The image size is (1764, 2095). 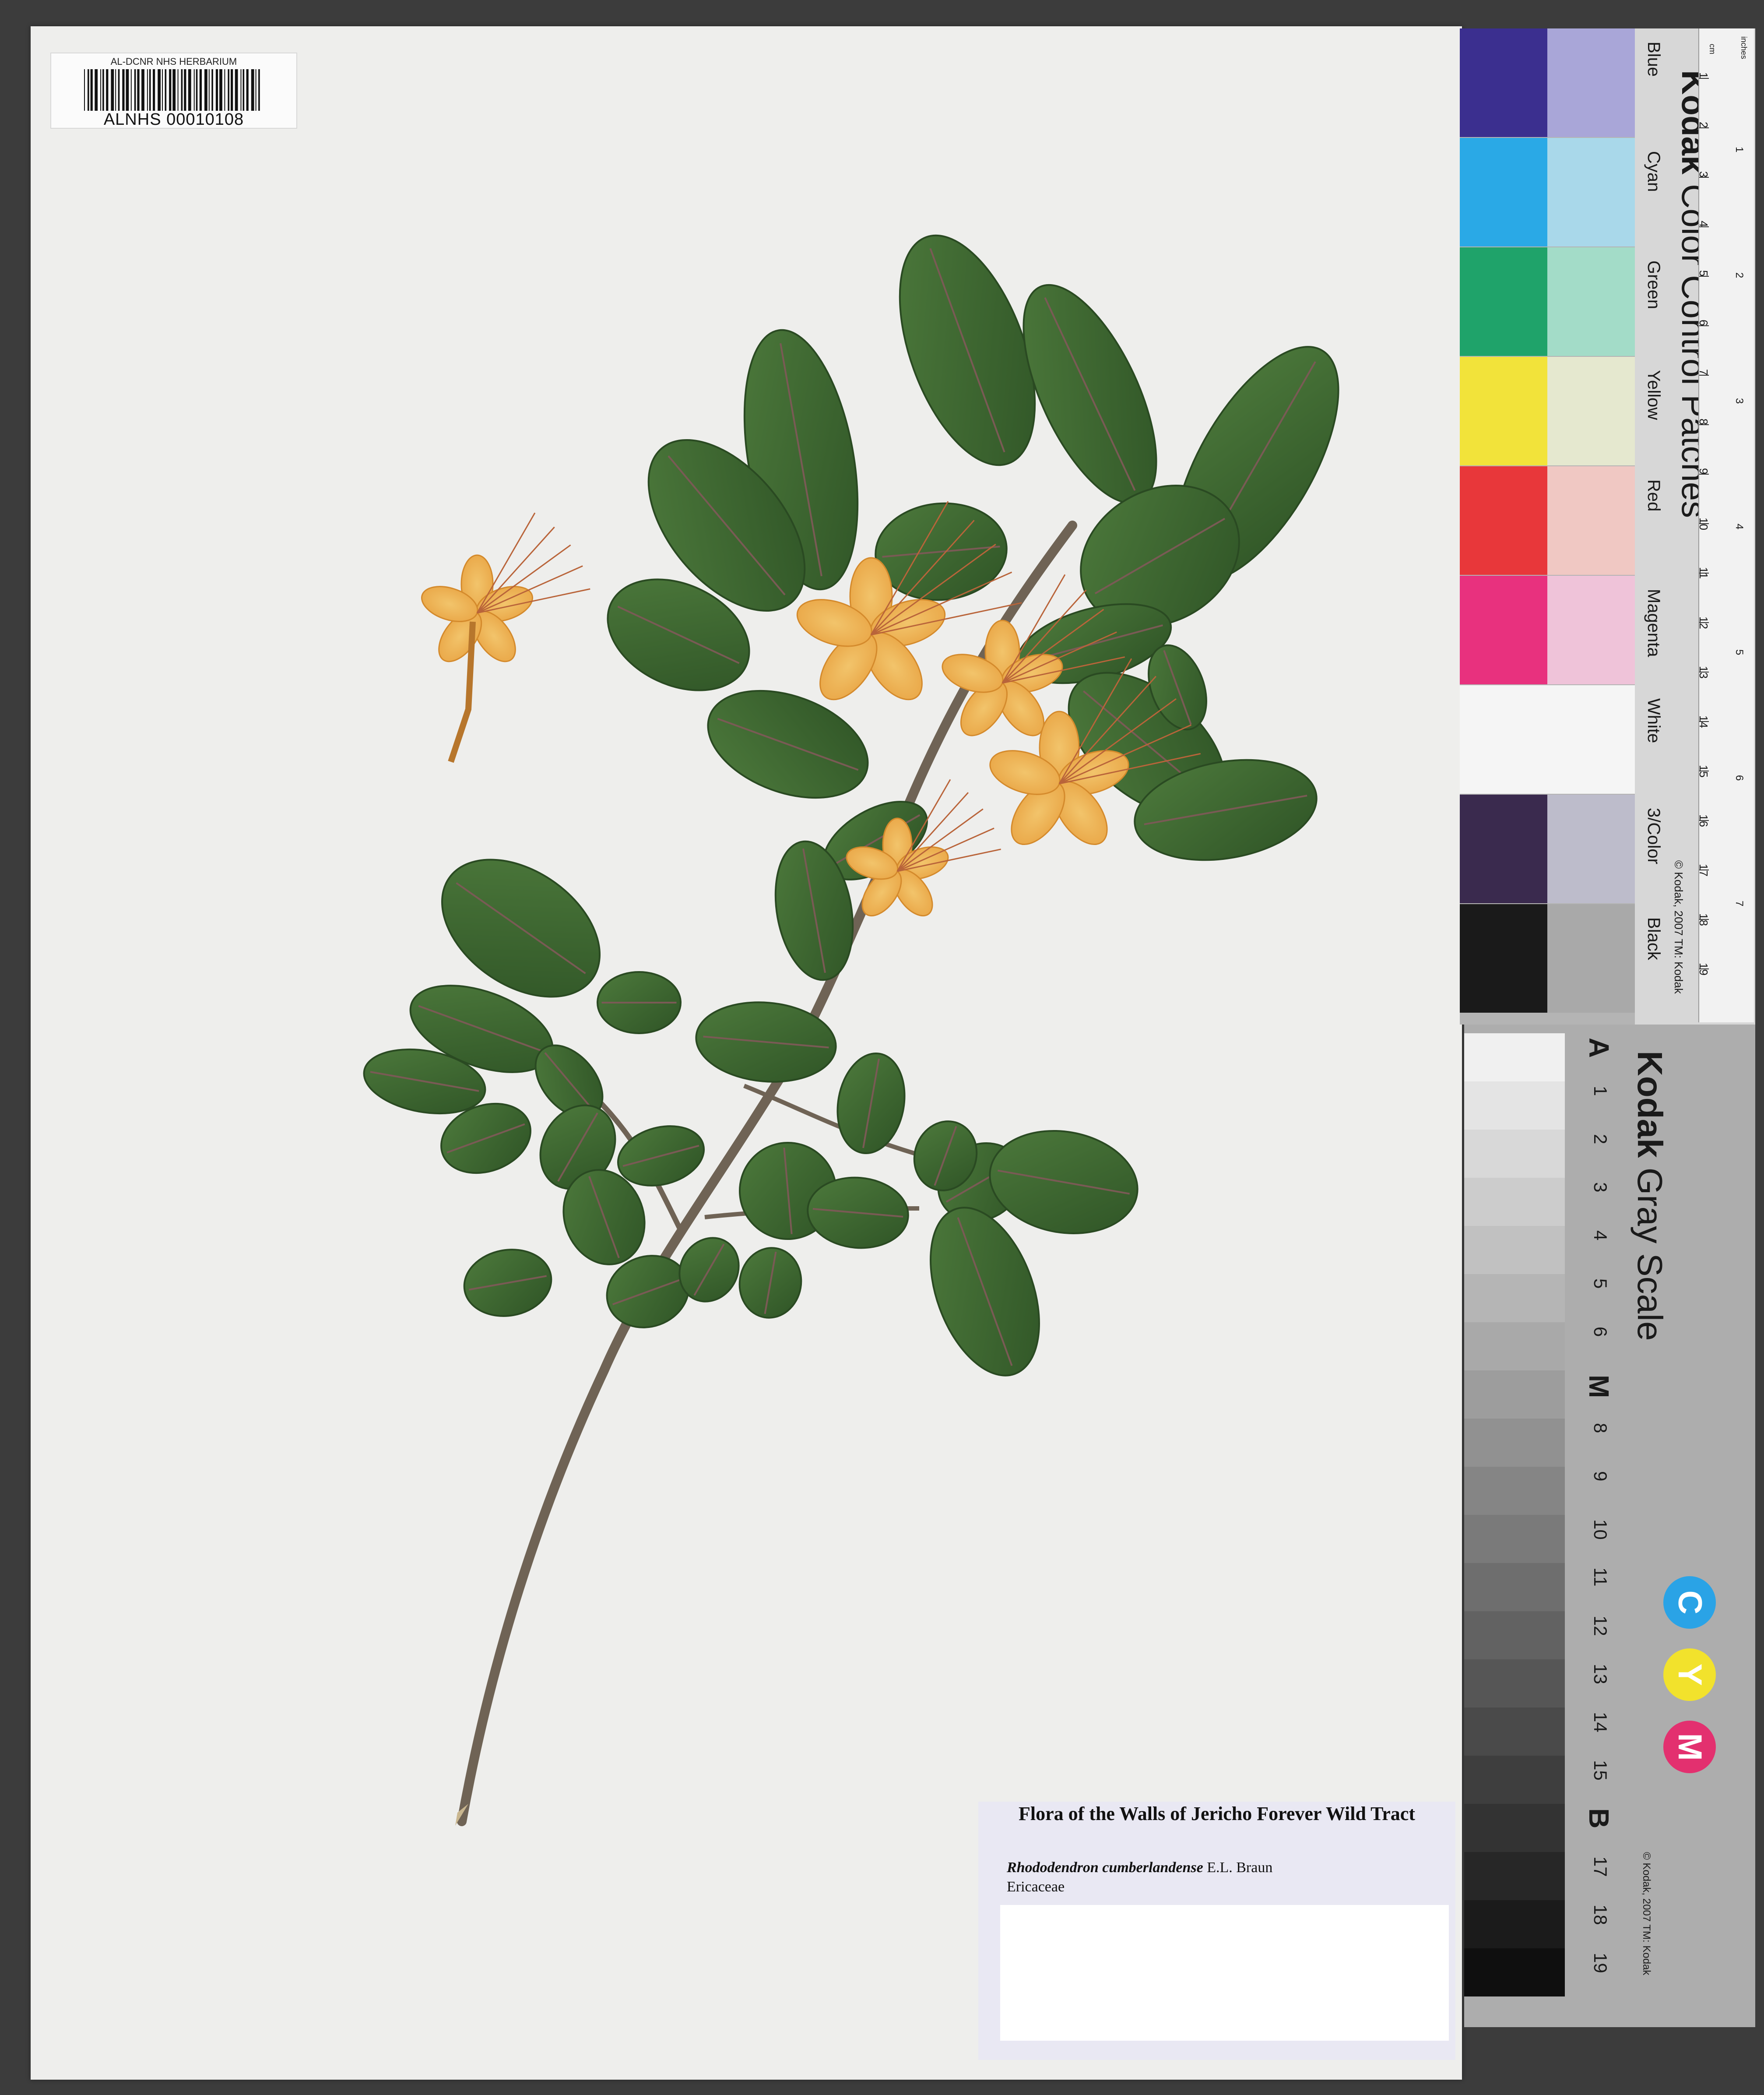 I want to click on gray-step-label: 12, so click(x=1601, y=1626).